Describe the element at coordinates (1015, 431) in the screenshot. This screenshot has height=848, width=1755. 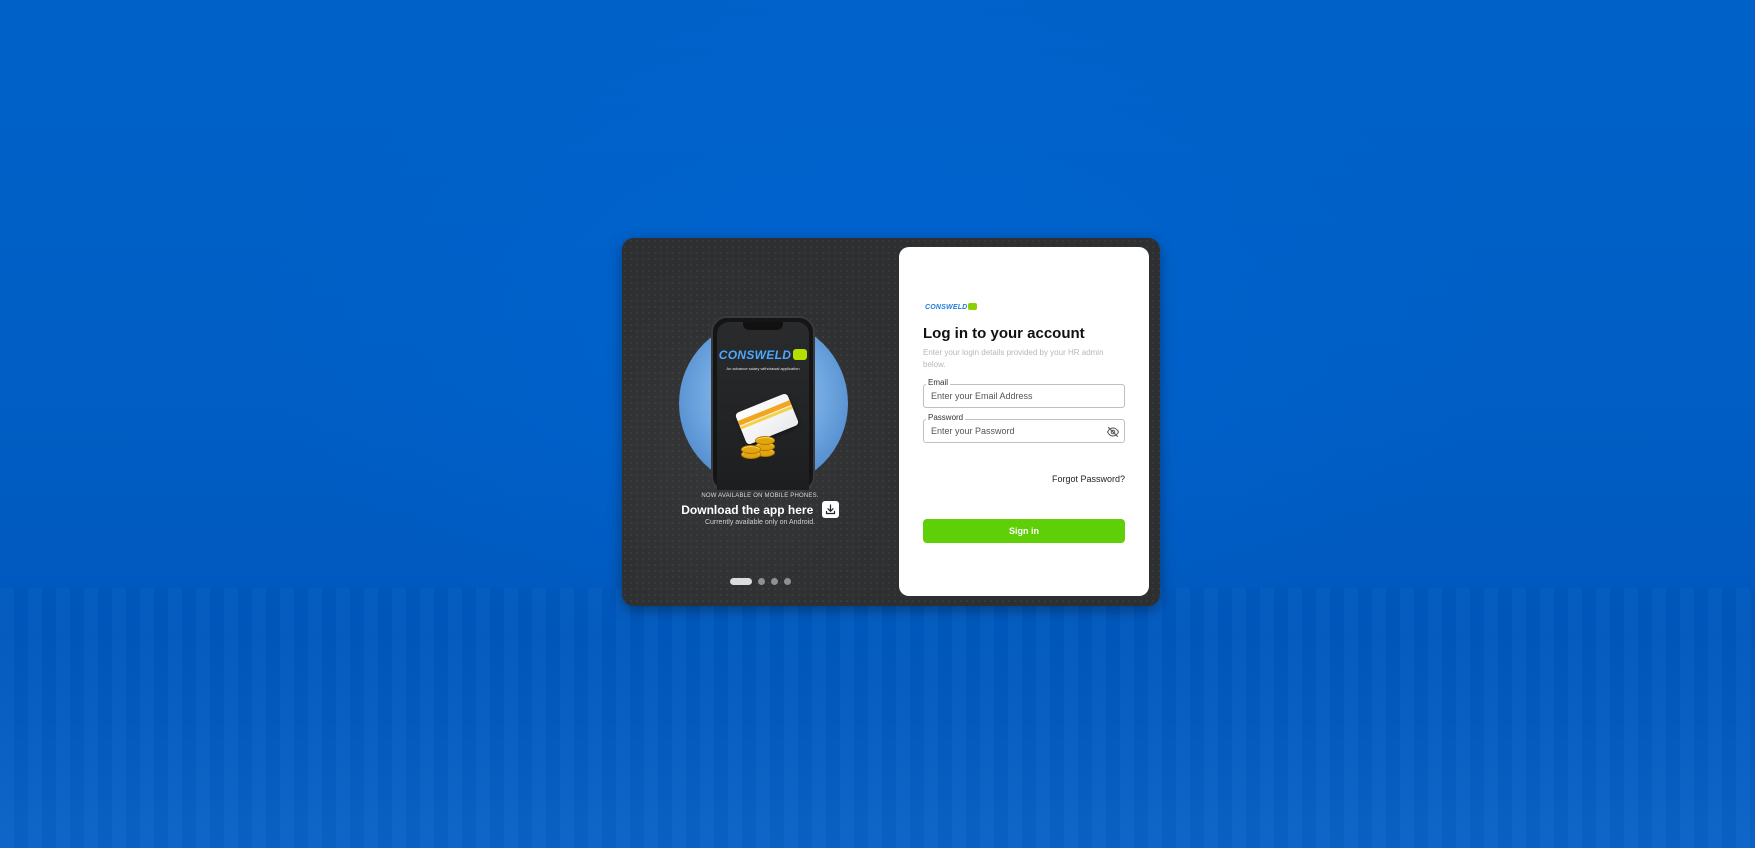
I see `password-input` at that location.